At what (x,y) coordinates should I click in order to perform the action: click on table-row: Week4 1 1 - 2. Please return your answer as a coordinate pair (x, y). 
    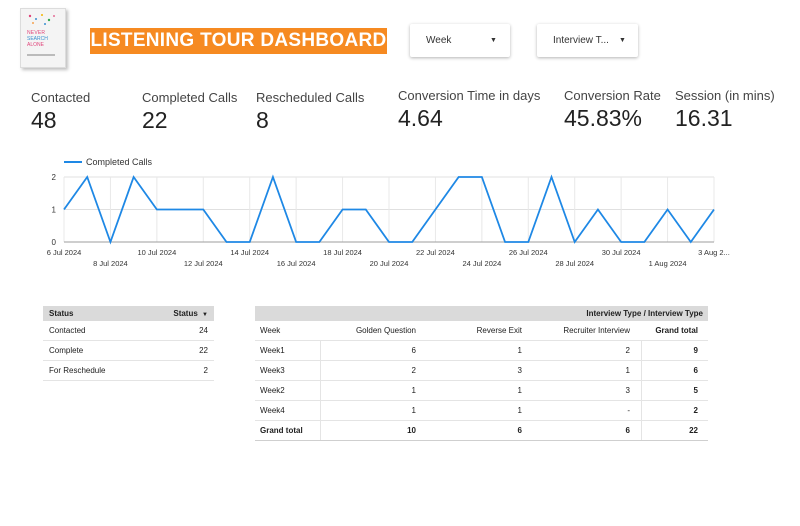
    Looking at the image, I should click on (481, 411).